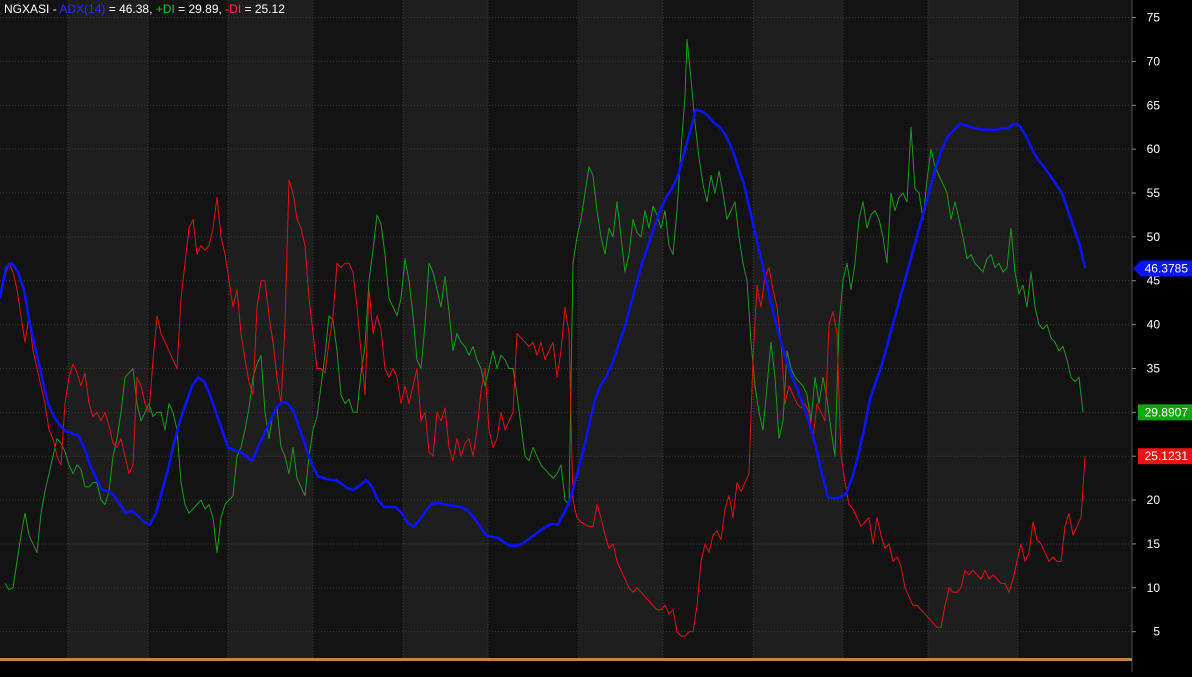  Describe the element at coordinates (1154, 500) in the screenshot. I see `tick-label: 20` at that location.